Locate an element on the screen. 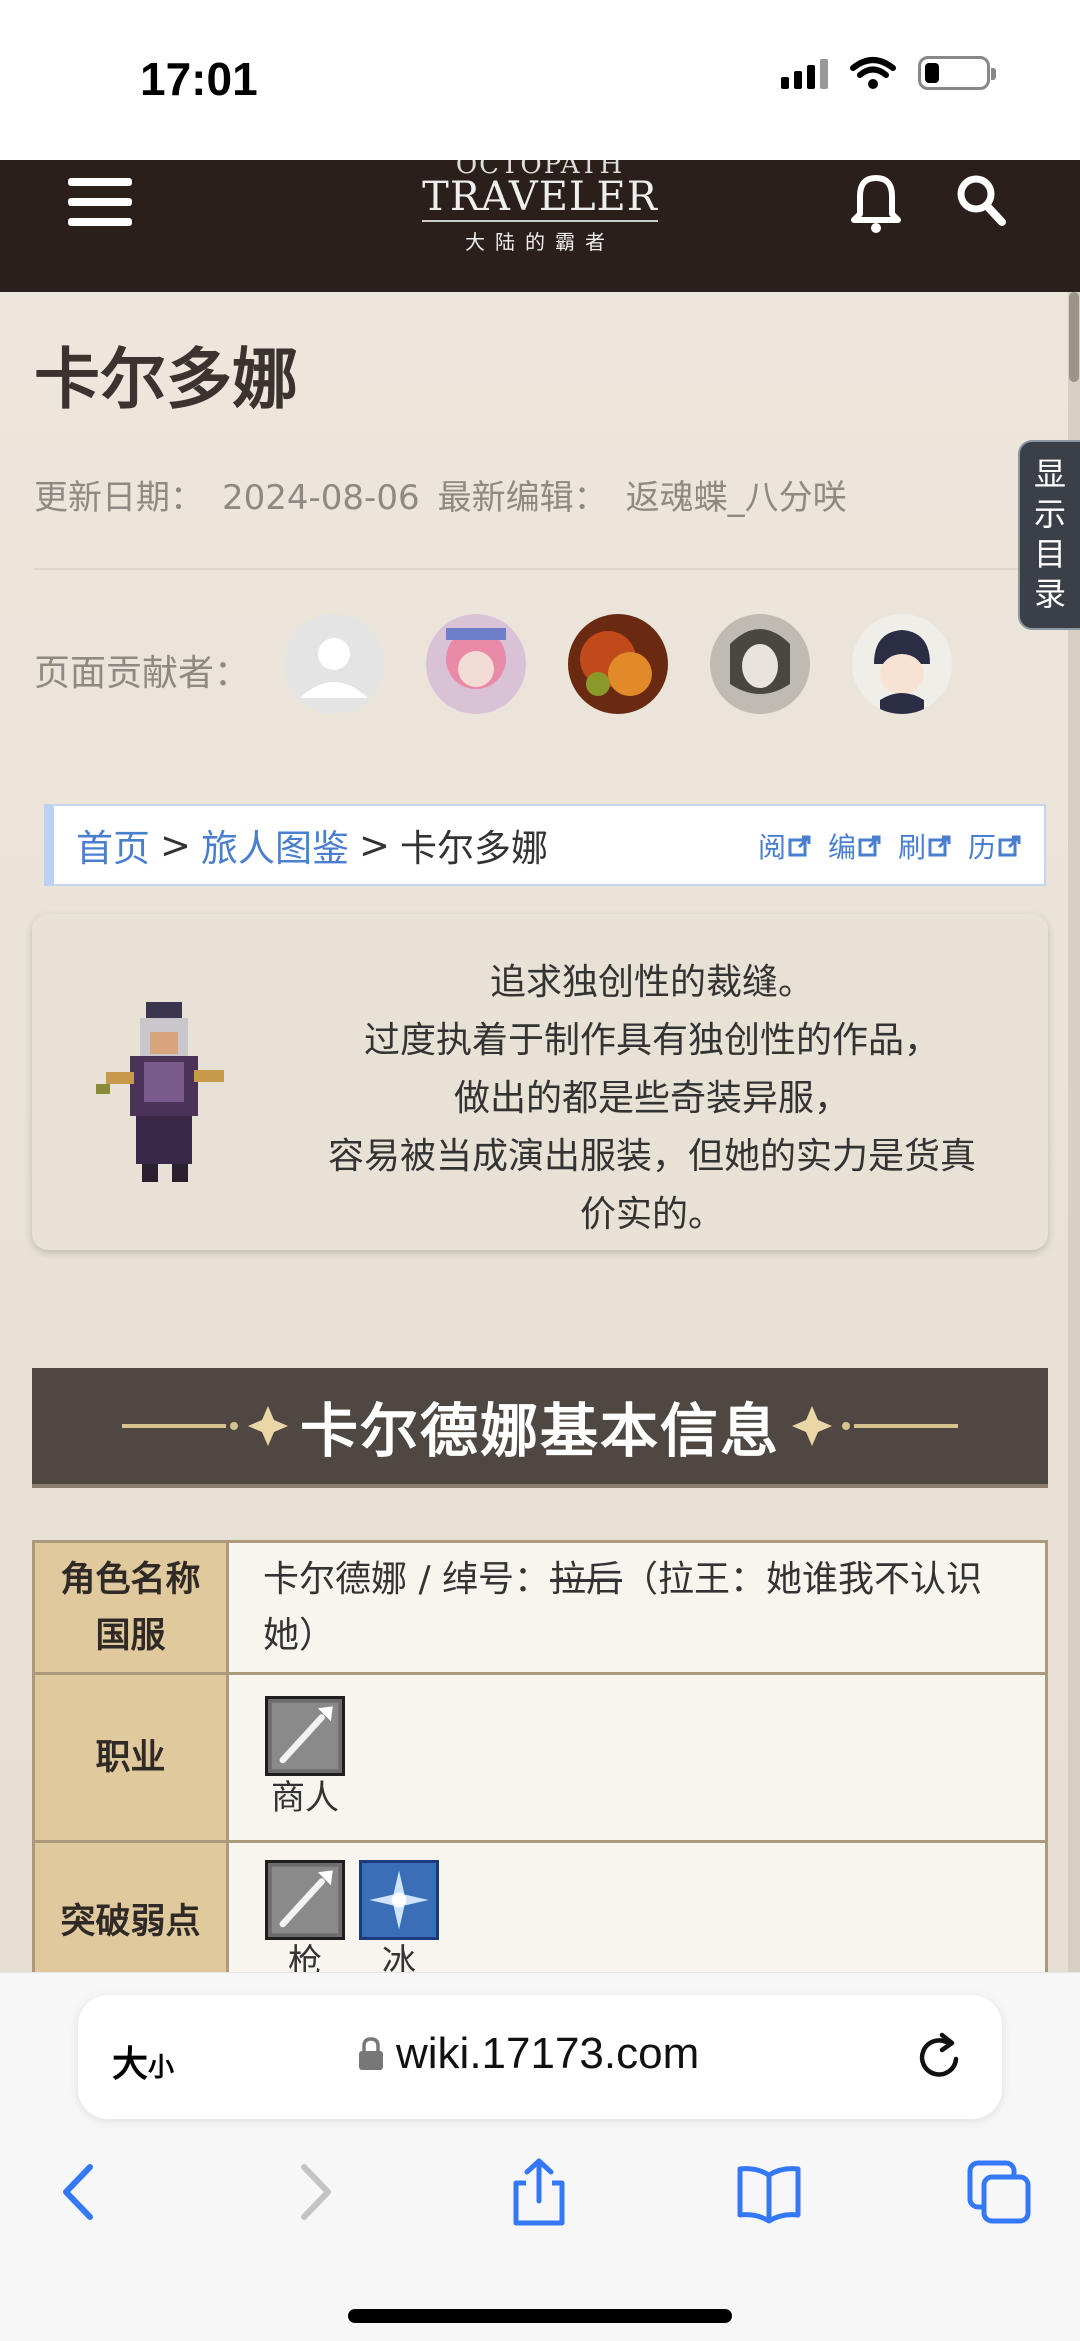 The width and height of the screenshot is (1080, 2341). lock-icon is located at coordinates (371, 2053).